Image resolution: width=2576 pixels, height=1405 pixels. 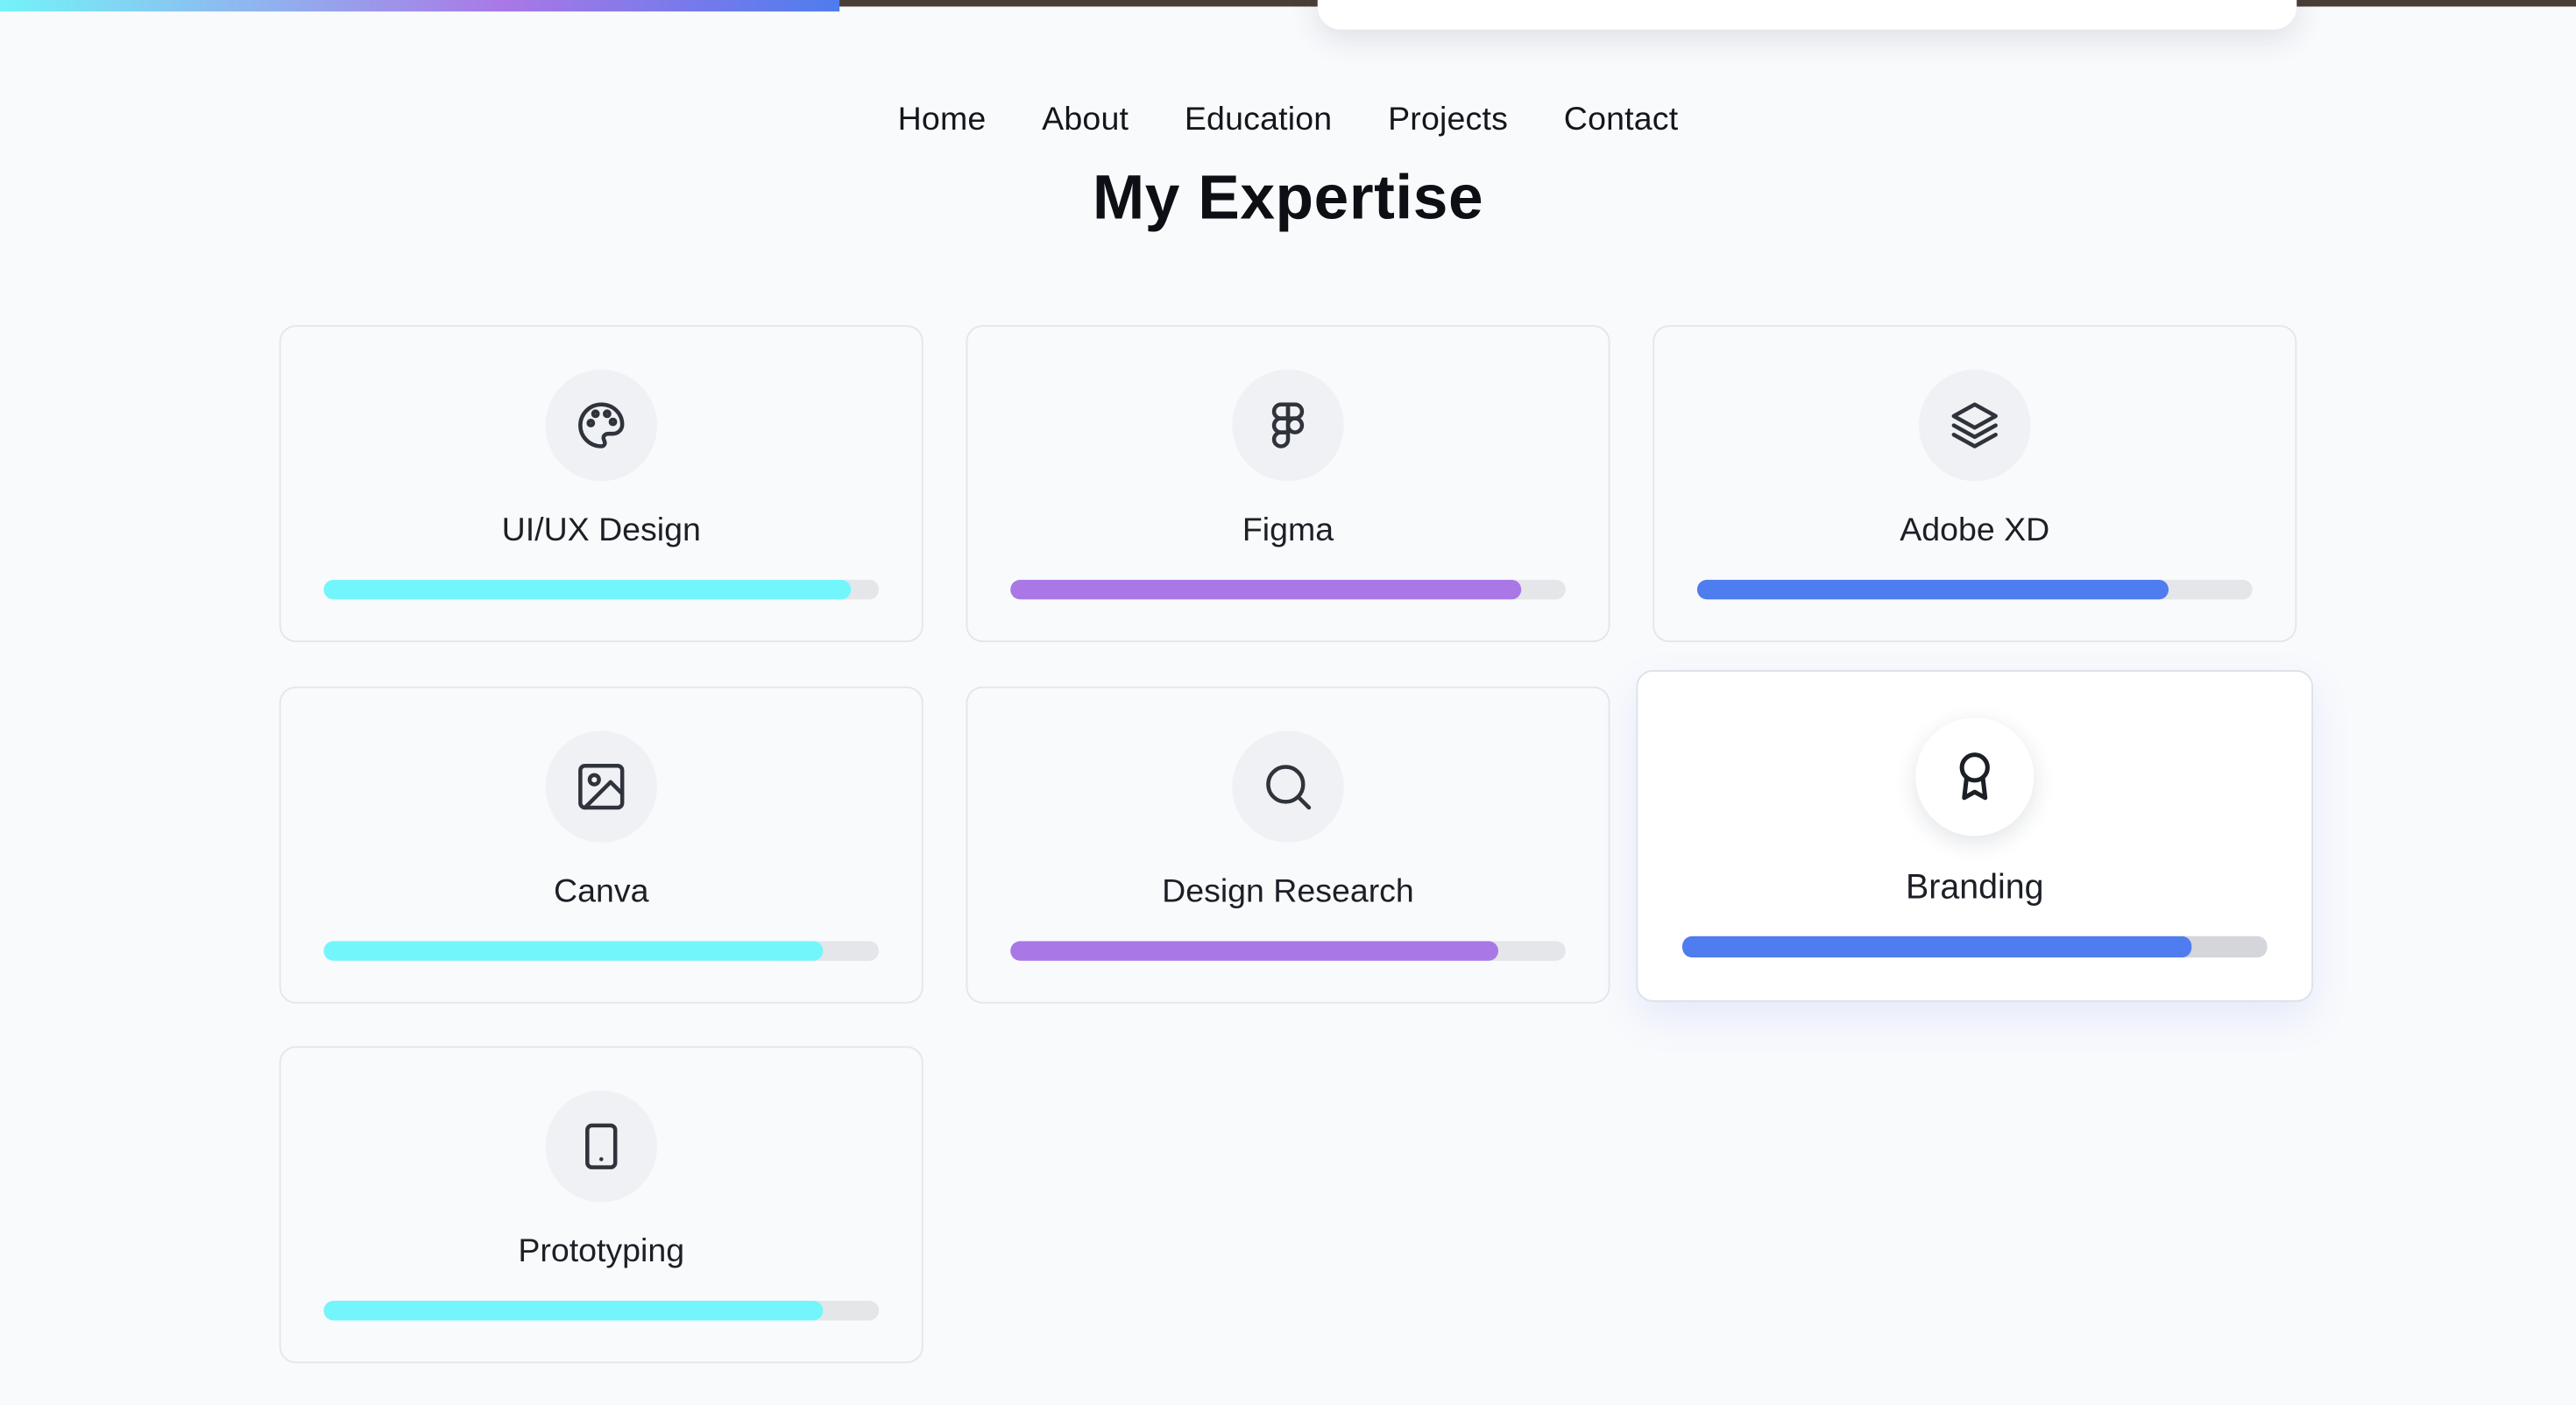 What do you see at coordinates (1974, 887) in the screenshot?
I see `skill-label: Branding` at bounding box center [1974, 887].